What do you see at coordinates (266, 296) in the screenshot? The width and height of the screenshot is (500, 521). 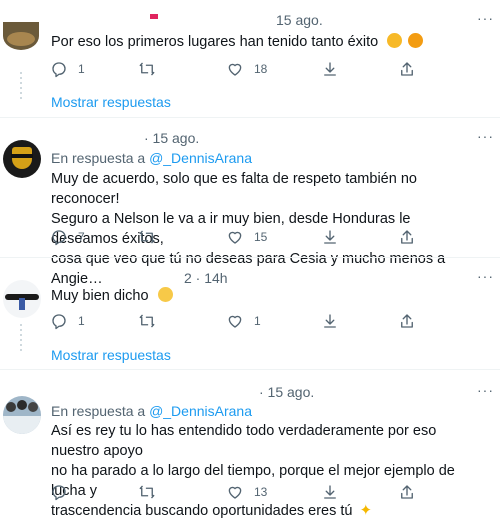 I see `tweet-text: Muy bien dicho` at bounding box center [266, 296].